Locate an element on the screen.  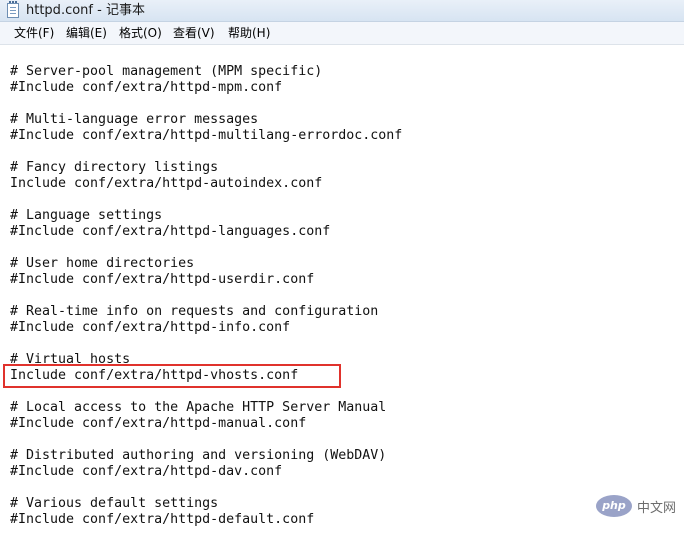
text-line: #Include conf/extra/httpd-userdir.conf is located at coordinates (162, 279).